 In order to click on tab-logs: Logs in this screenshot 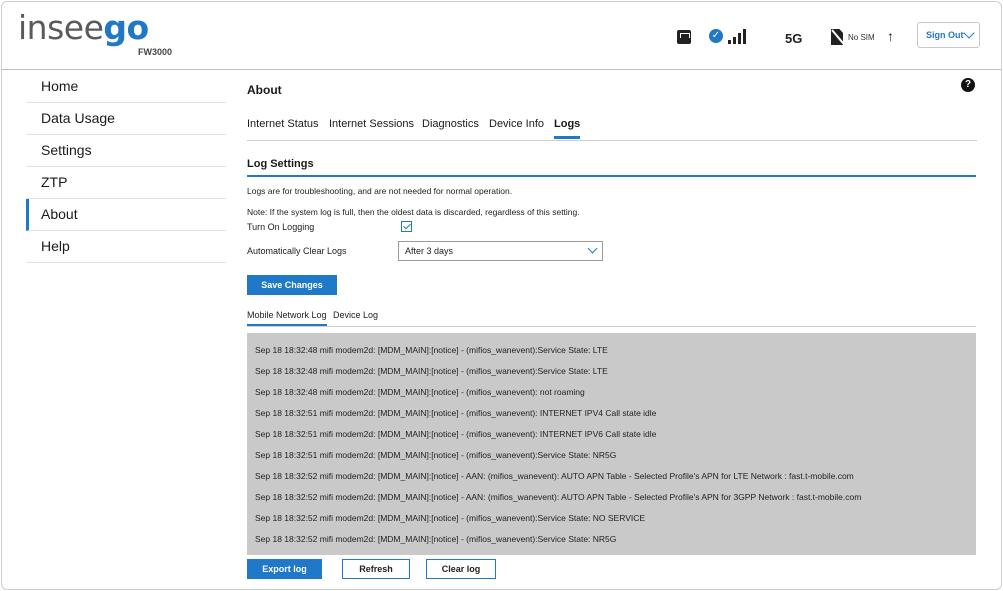, I will do `click(567, 128)`.